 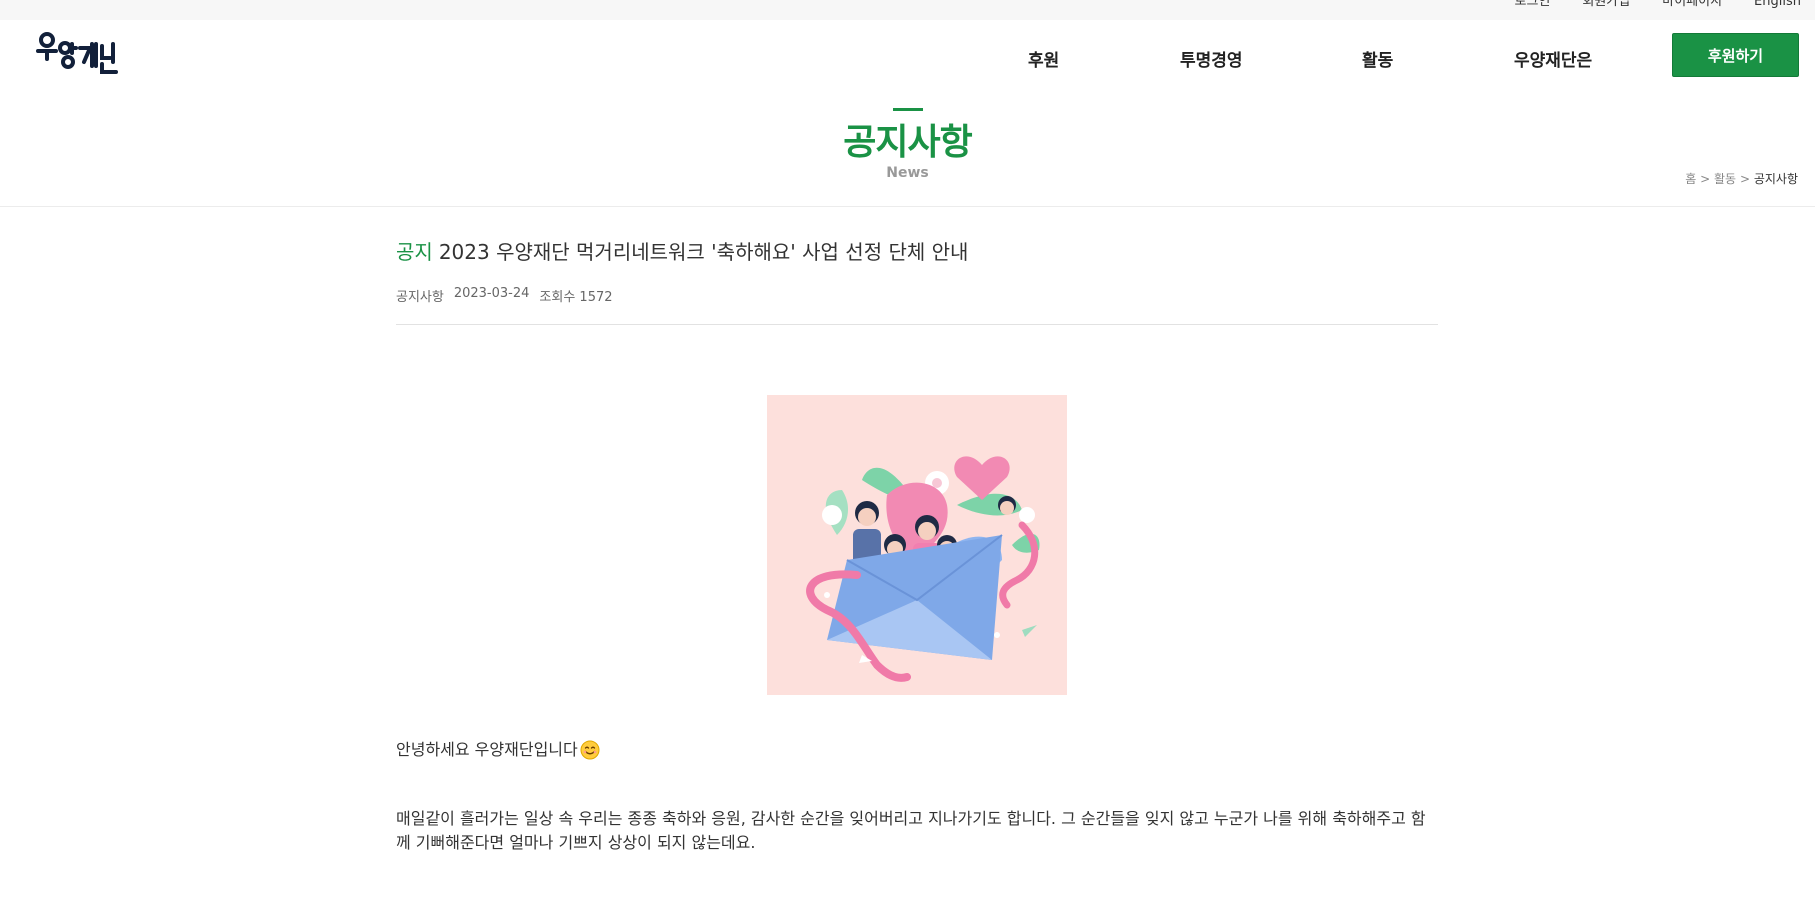 I want to click on donate-button: 후원하기, so click(x=1735, y=55).